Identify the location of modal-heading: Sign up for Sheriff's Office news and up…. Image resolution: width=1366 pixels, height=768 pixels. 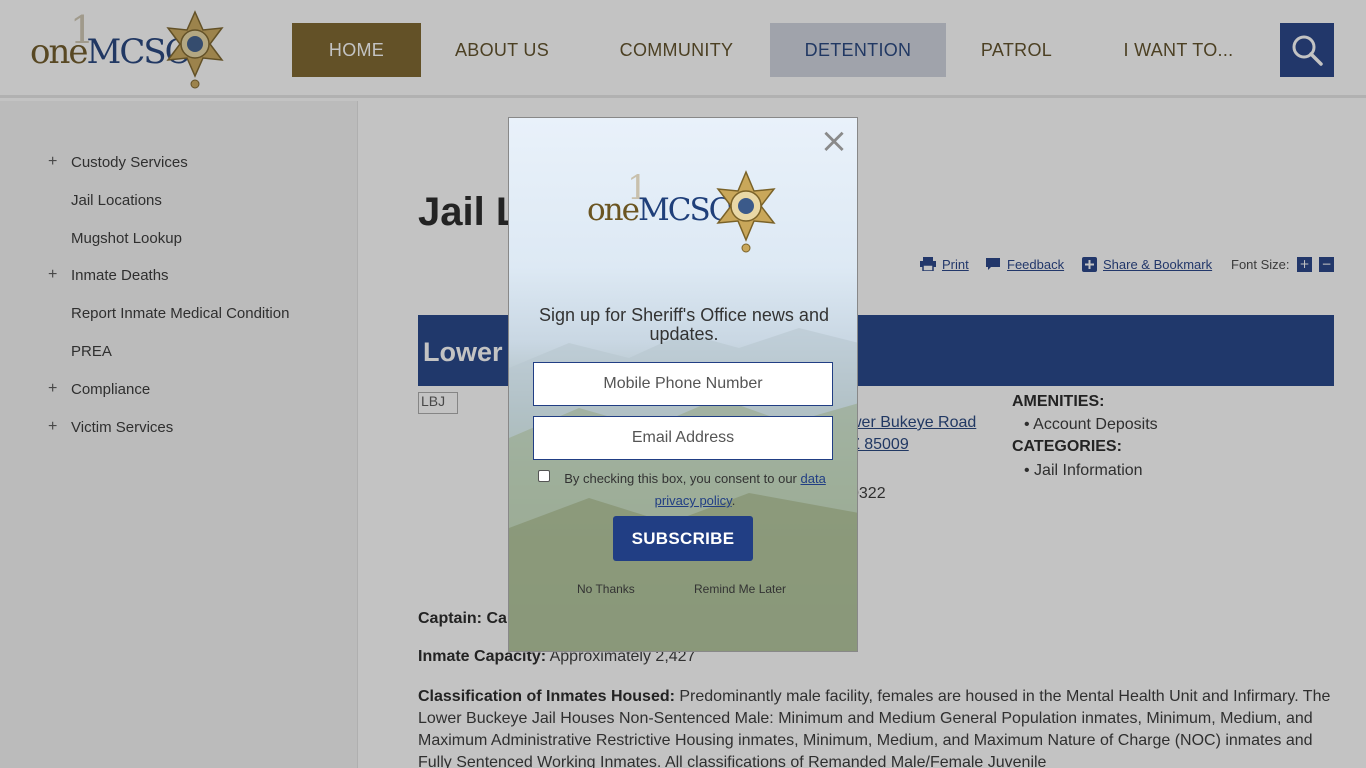
(684, 324).